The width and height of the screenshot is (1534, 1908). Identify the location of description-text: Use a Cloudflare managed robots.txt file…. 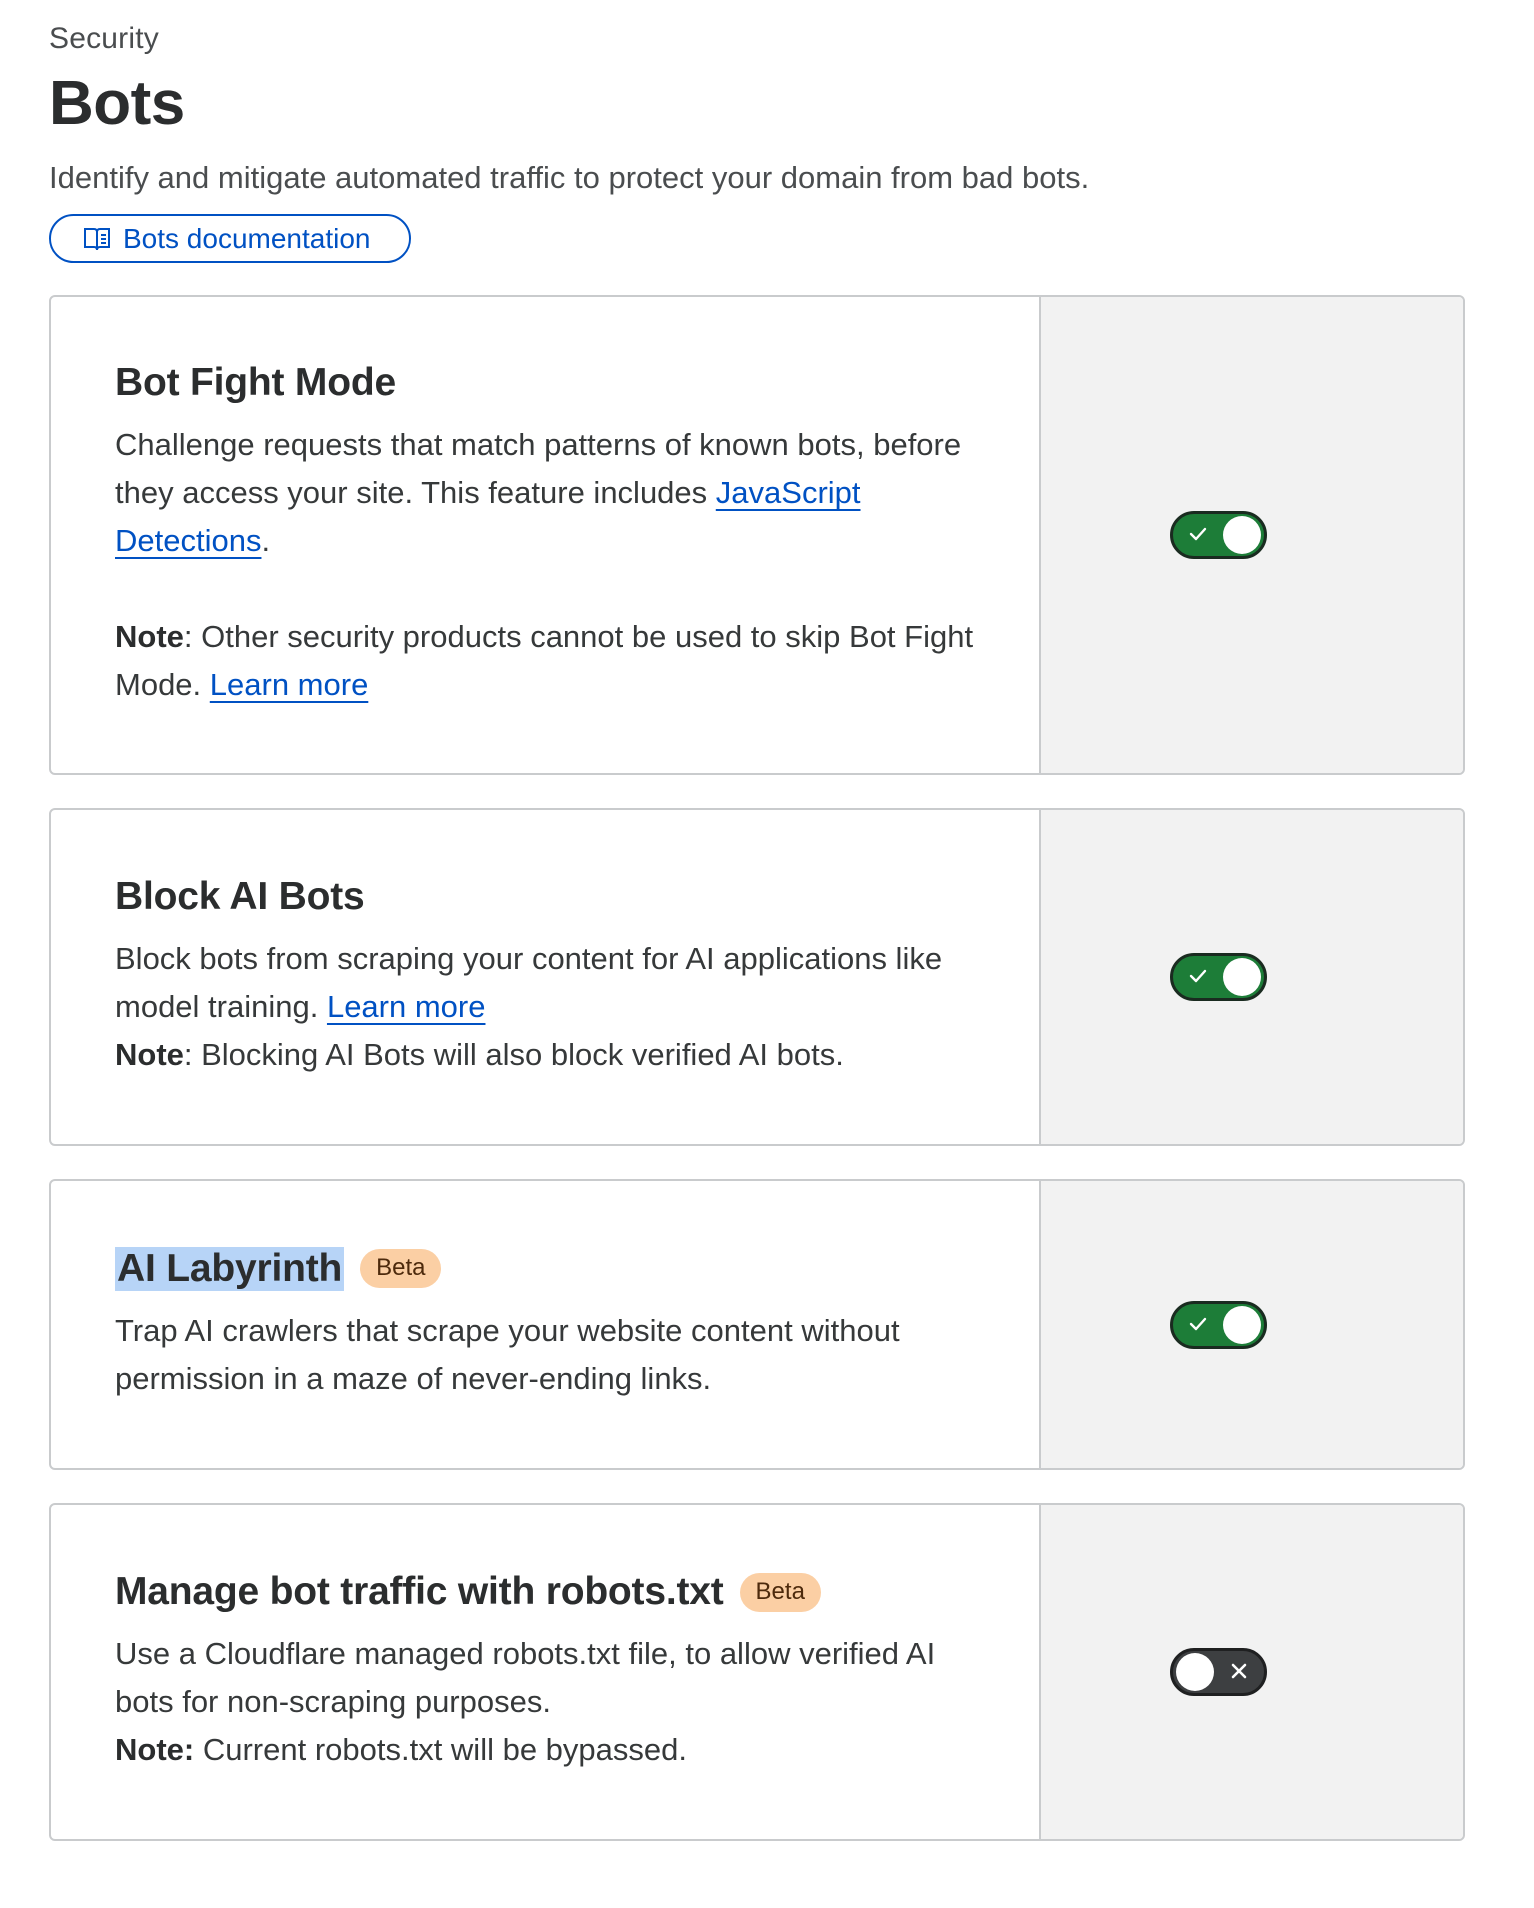
(525, 1677).